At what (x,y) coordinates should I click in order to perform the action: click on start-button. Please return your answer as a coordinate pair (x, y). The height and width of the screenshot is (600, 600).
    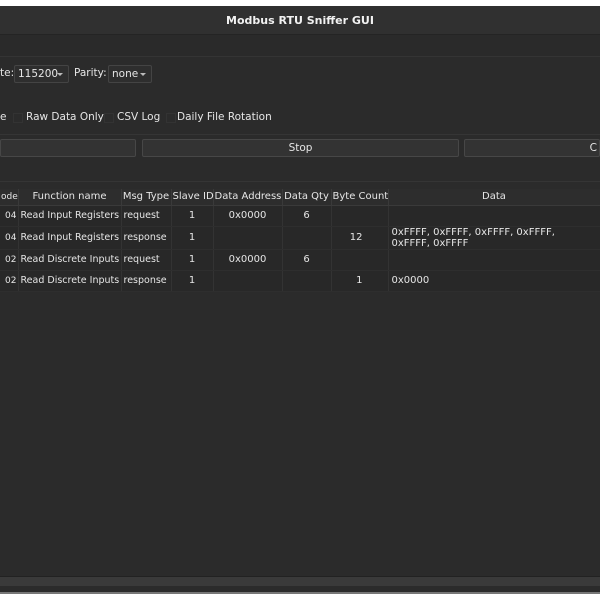
    Looking at the image, I should click on (68, 148).